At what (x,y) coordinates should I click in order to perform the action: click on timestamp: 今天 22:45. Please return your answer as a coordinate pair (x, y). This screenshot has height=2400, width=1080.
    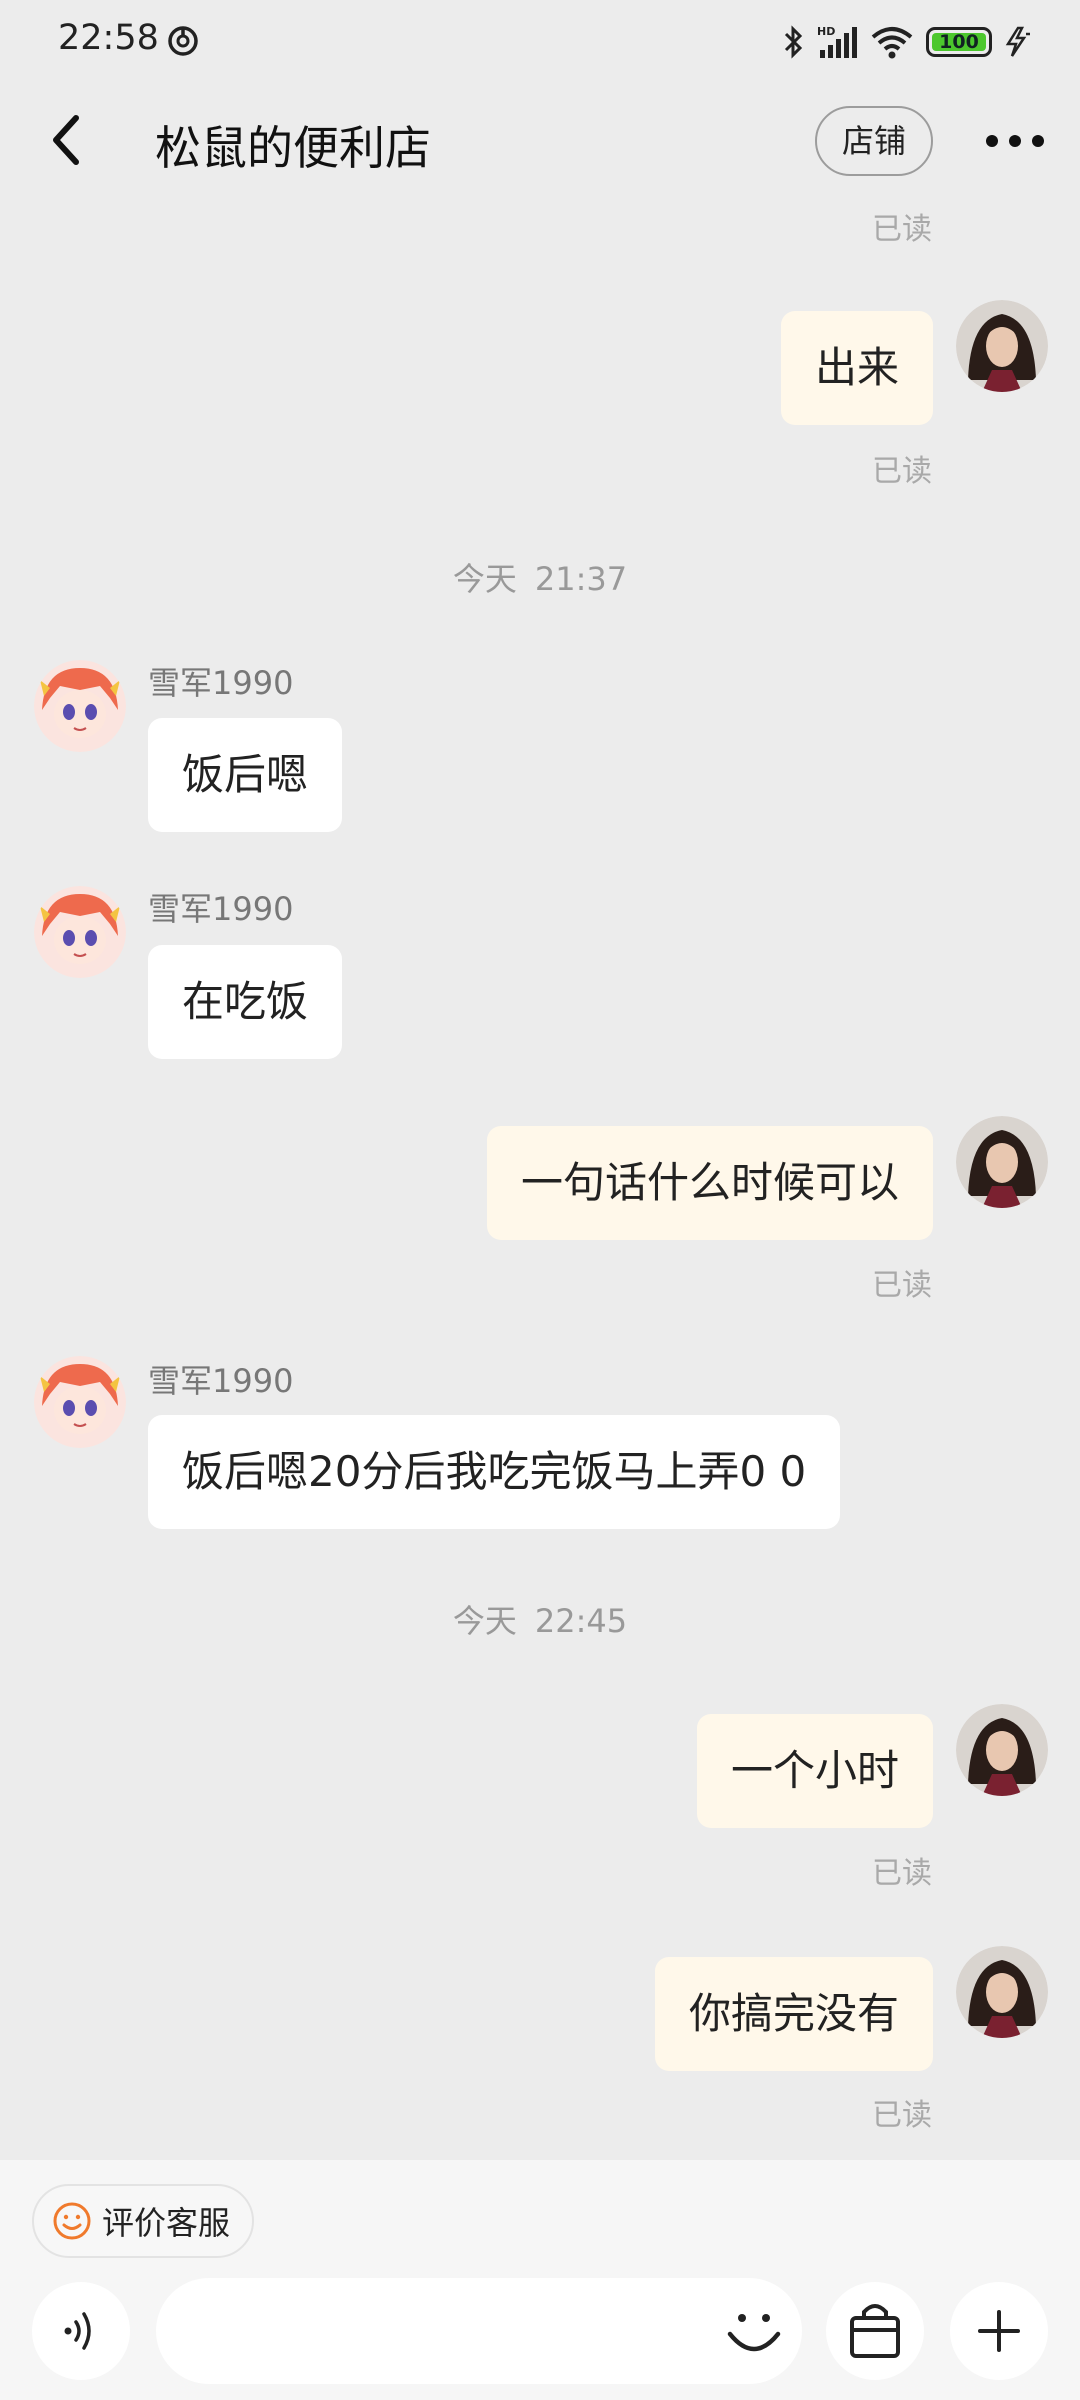
    Looking at the image, I should click on (540, 1619).